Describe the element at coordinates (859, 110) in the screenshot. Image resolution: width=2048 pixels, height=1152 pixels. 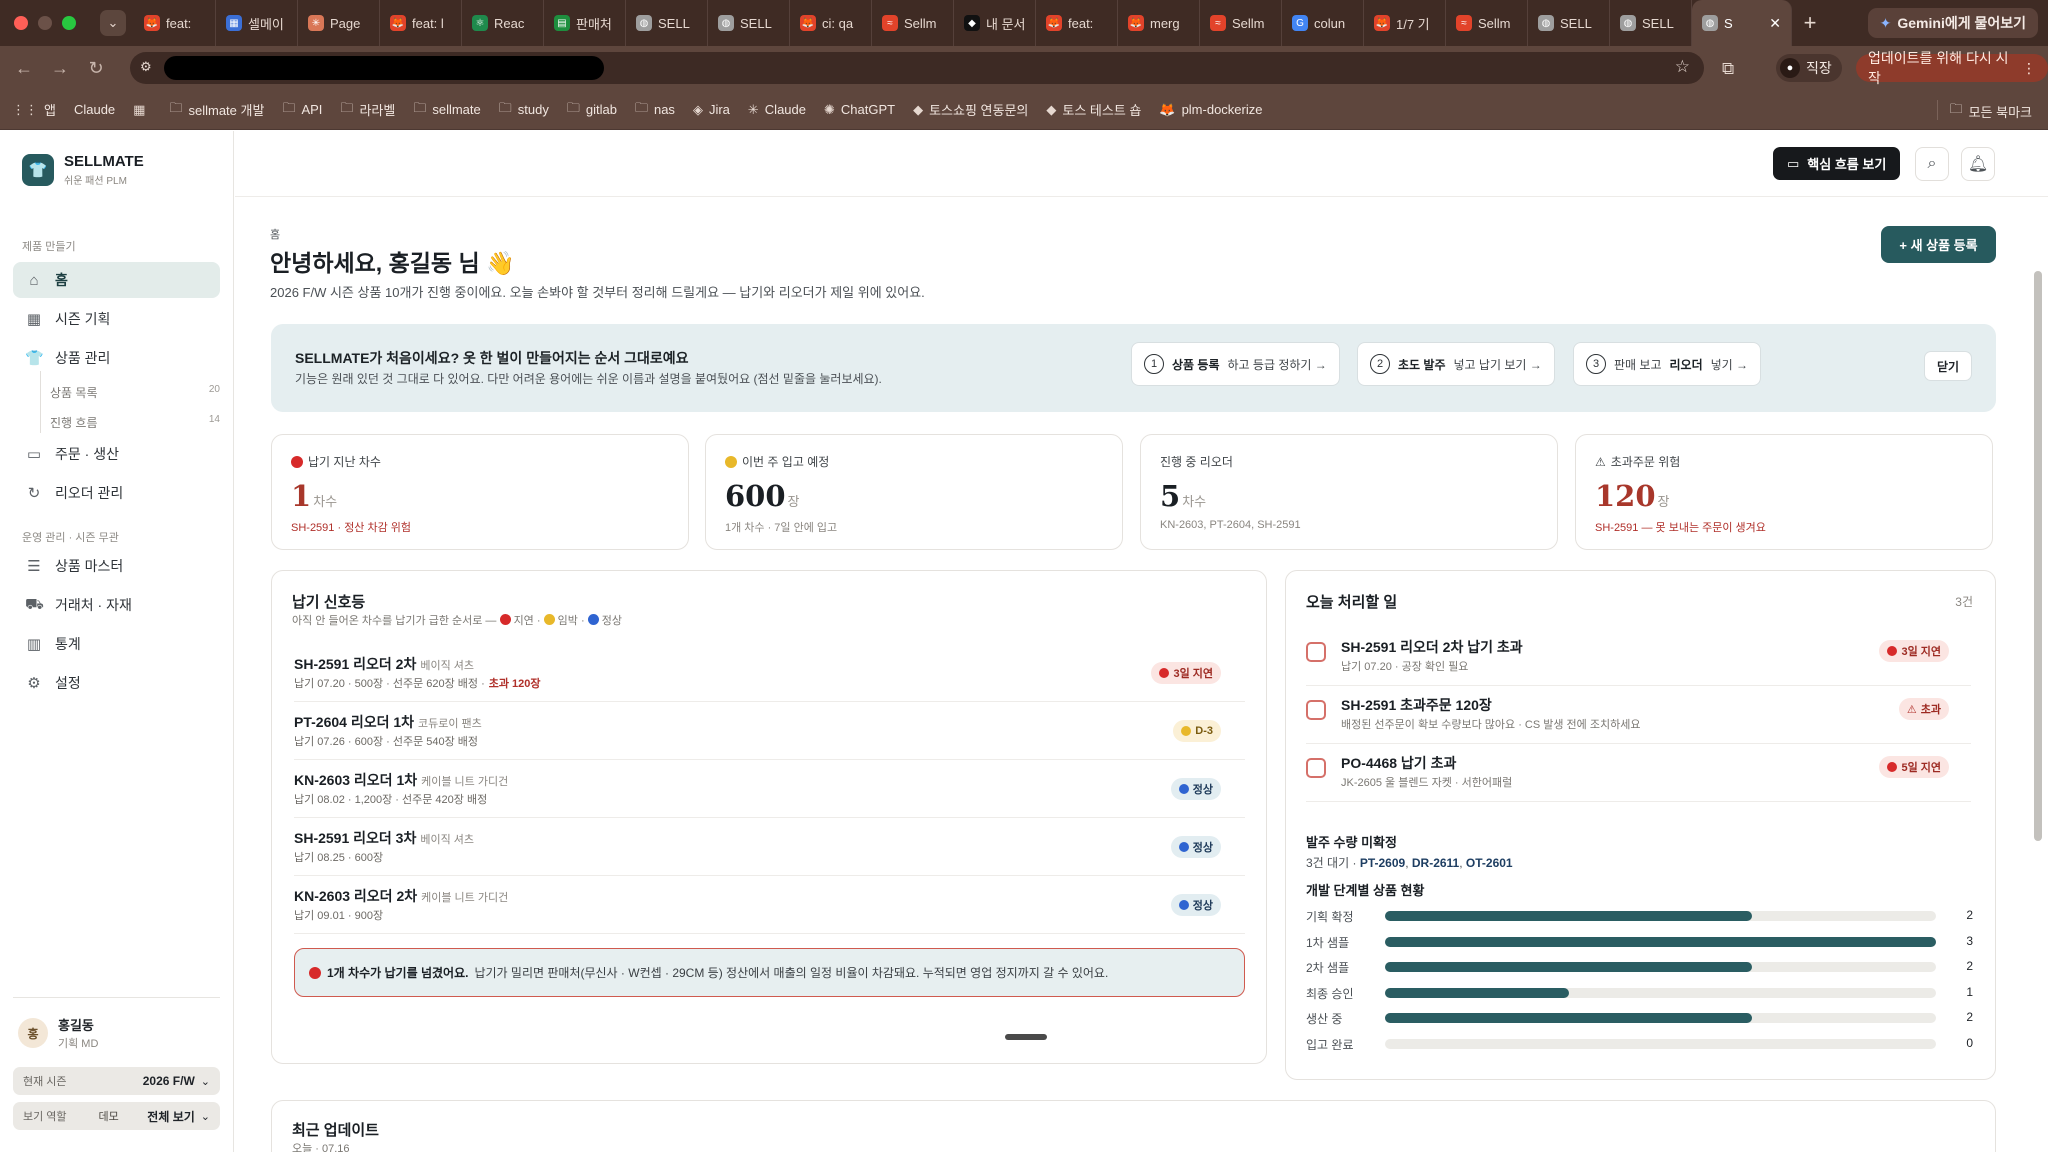
I see `bookmark-item: ✺ ChatGPT` at that location.